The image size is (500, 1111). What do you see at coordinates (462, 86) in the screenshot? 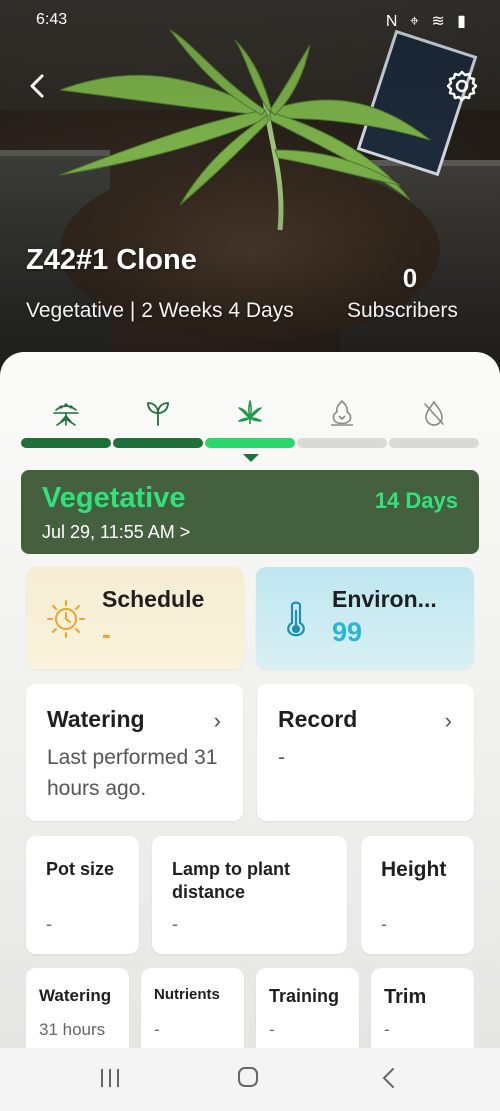
I see `gear-icon` at bounding box center [462, 86].